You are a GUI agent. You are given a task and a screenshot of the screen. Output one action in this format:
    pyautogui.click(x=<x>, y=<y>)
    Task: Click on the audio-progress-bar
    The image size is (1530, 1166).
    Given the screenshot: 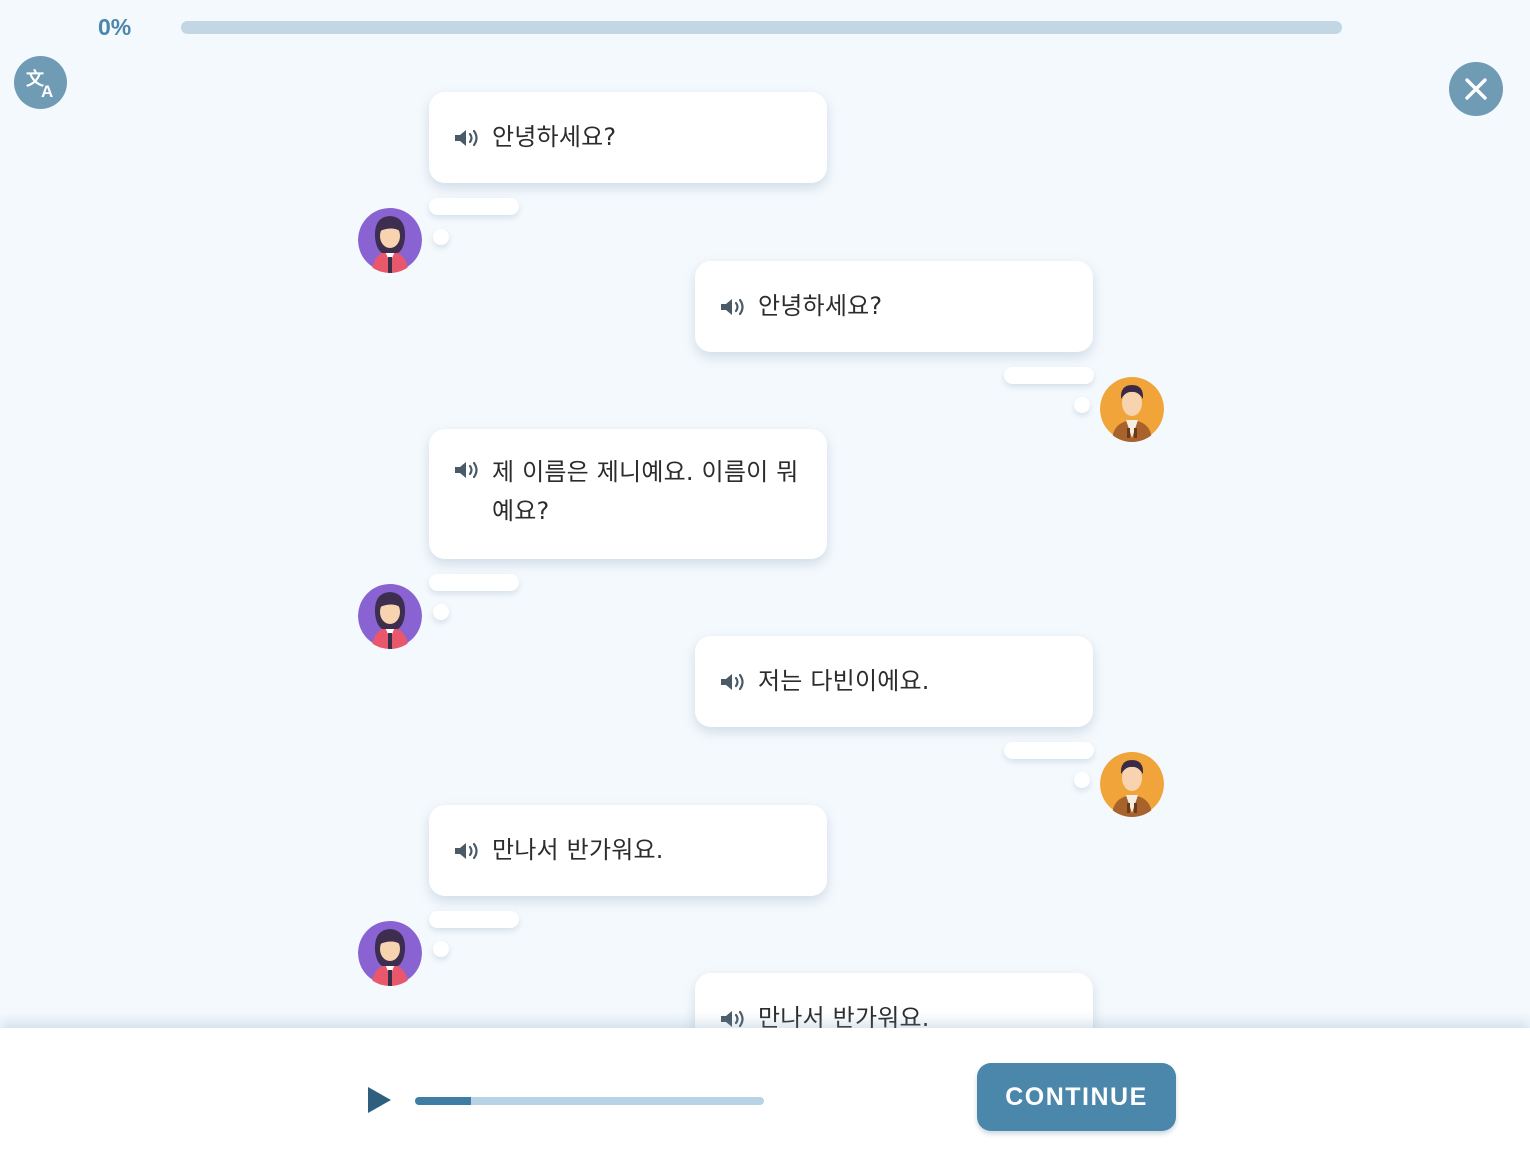 What is the action you would take?
    pyautogui.click(x=589, y=1101)
    